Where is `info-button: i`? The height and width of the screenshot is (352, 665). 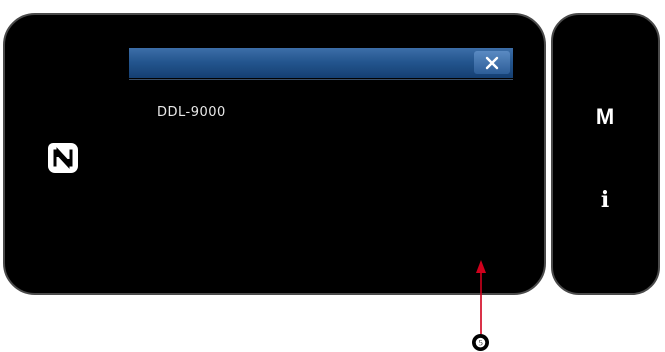 info-button: i is located at coordinates (605, 200).